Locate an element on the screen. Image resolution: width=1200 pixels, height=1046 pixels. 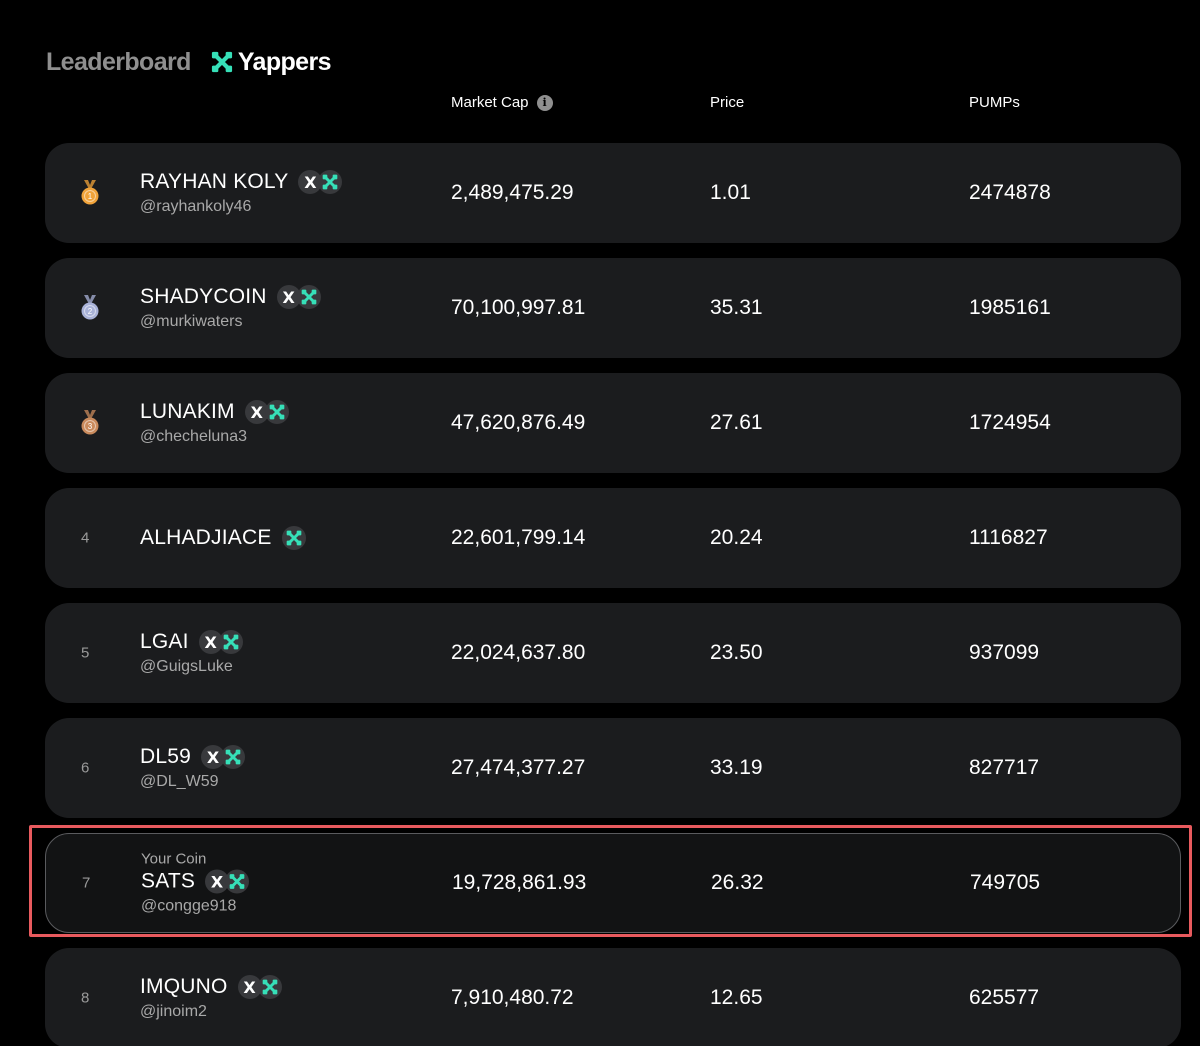
tab-yappers-label: Yappers is located at coordinates (284, 61).